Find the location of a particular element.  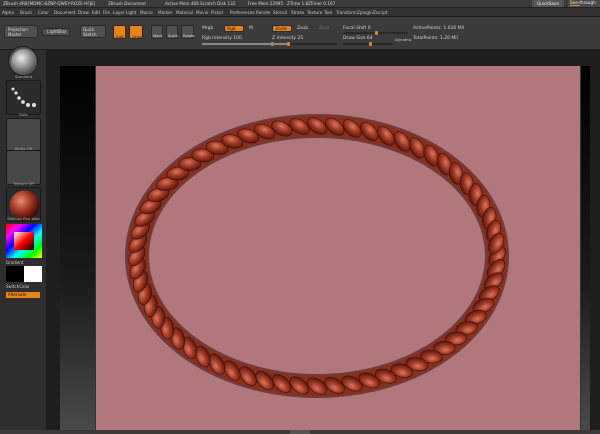

z-intensity-label: Z Intensity 25 is located at coordinates (288, 38).